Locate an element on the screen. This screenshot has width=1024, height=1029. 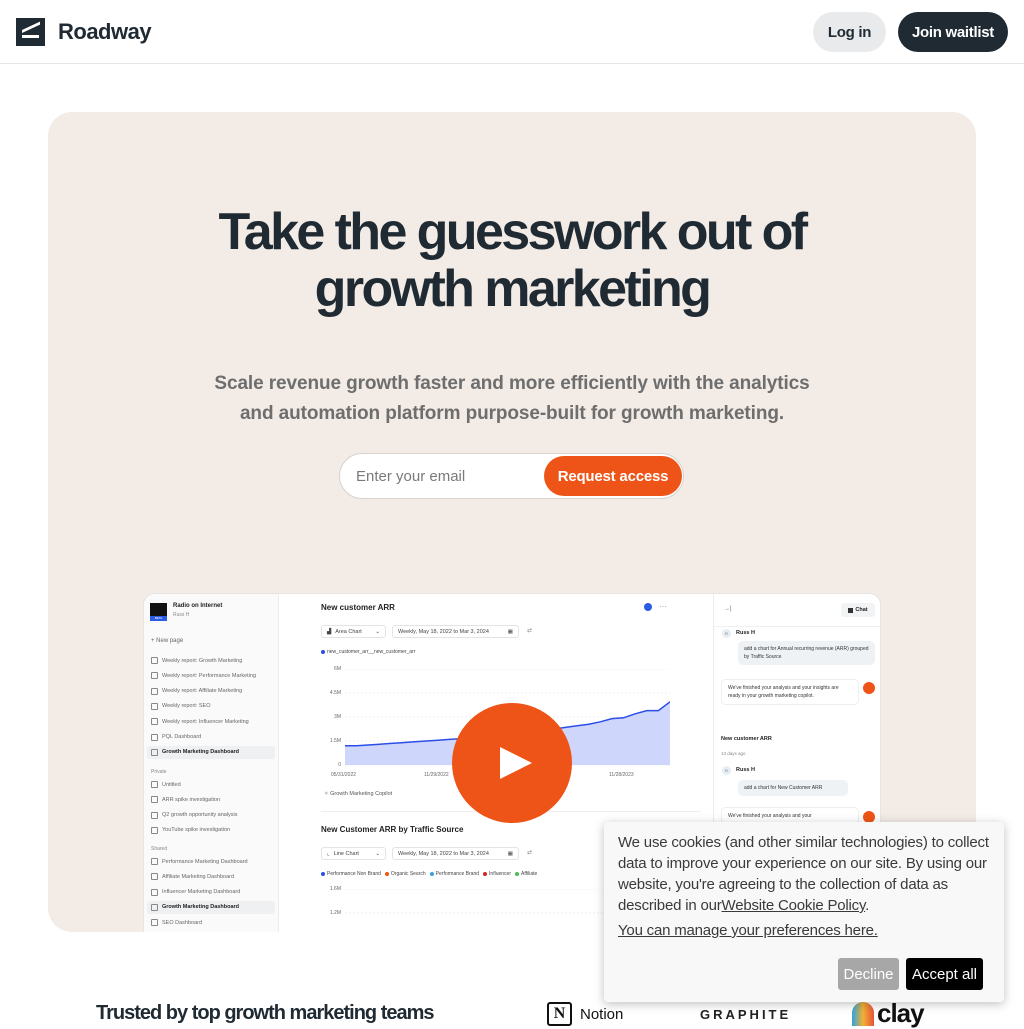
area-chart-icon: ▟ is located at coordinates (329, 631).